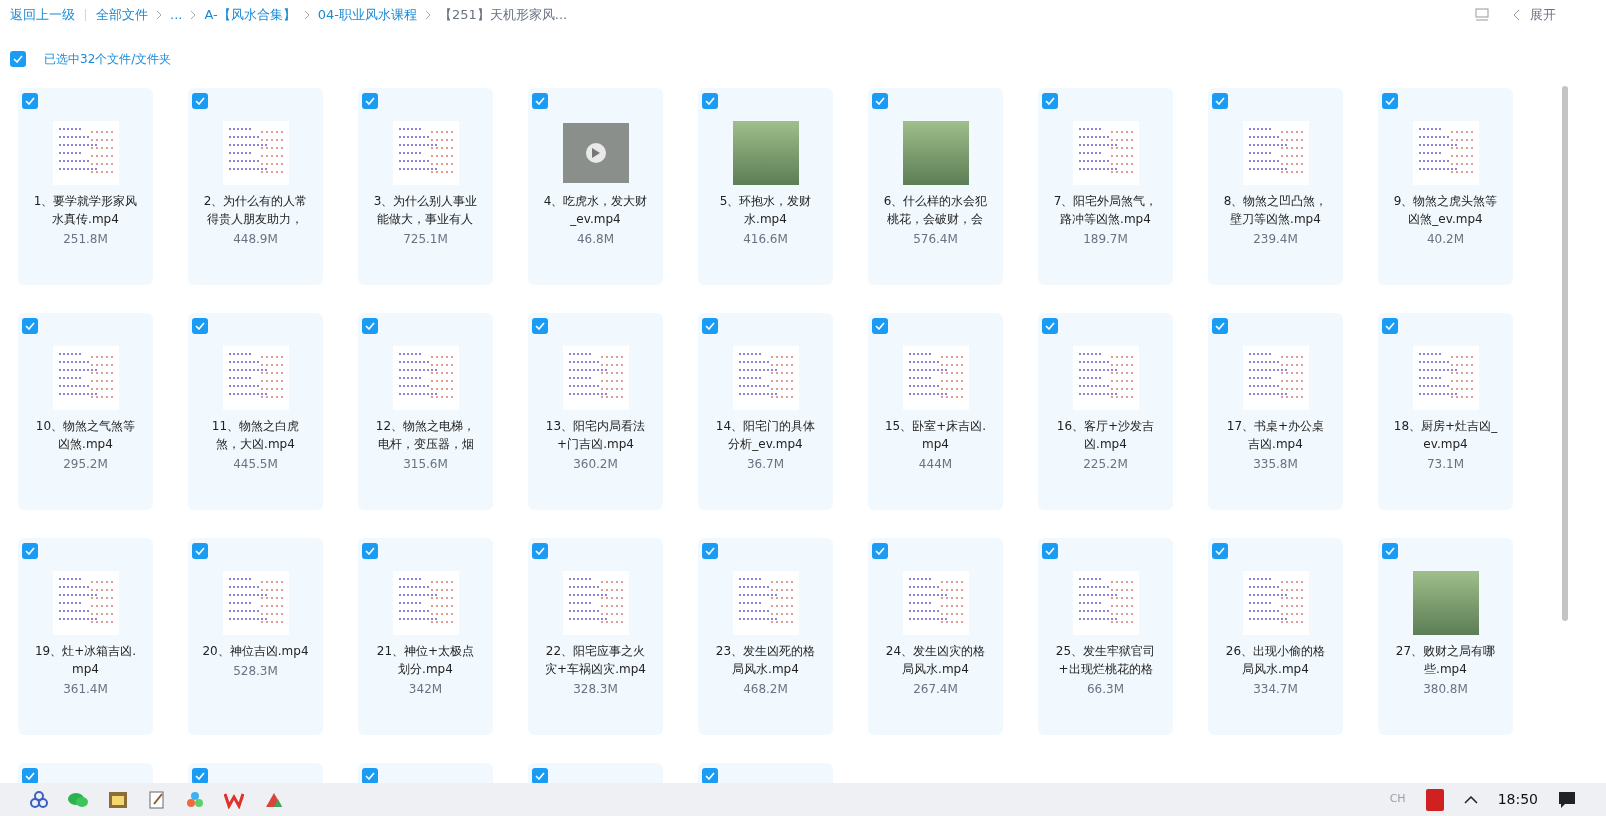  I want to click on file-card: 9、物煞之虎头煞等 凶煞_ev.mp4 40.2M, so click(1445, 186).